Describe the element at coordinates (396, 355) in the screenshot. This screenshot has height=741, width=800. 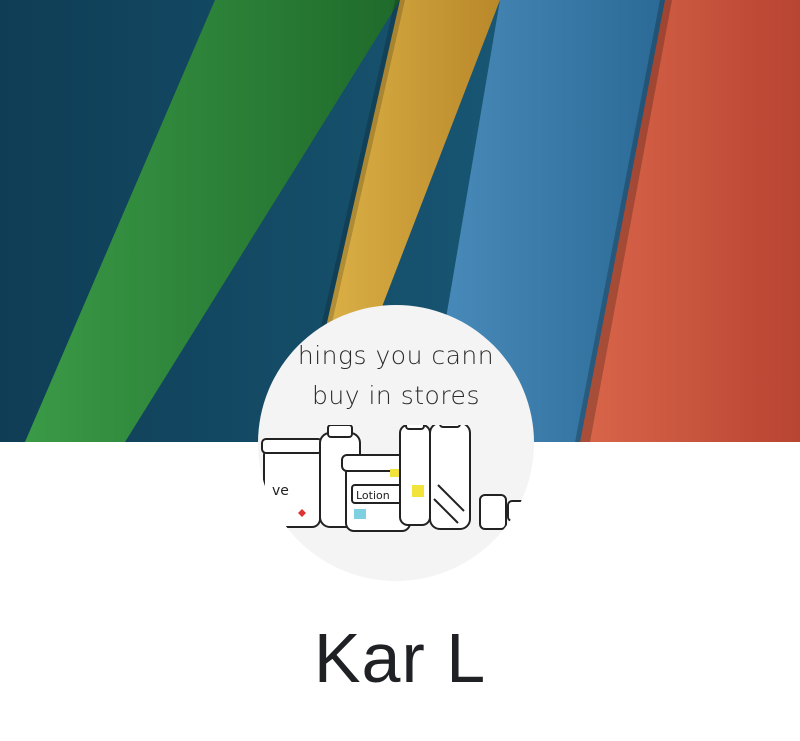
I see `avatar-text-line1: hings you cann` at that location.